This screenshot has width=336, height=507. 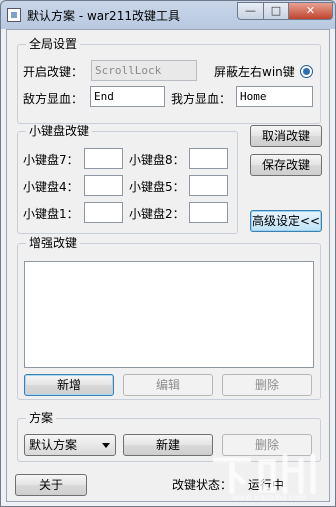 I want to click on cancel-remap-button: 取消改键, so click(x=286, y=136).